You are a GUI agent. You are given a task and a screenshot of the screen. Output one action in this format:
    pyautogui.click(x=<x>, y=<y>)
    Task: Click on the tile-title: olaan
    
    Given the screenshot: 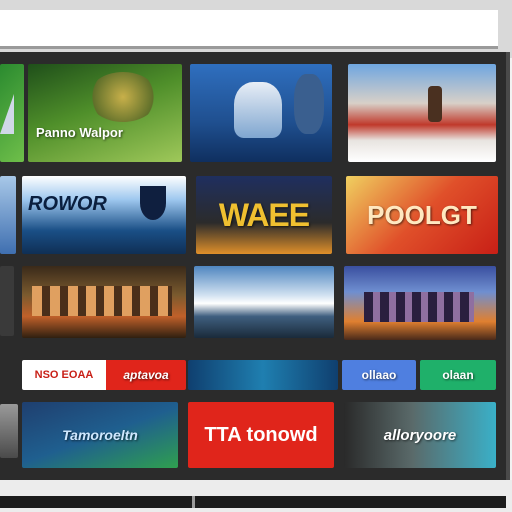 What is the action you would take?
    pyautogui.click(x=458, y=375)
    